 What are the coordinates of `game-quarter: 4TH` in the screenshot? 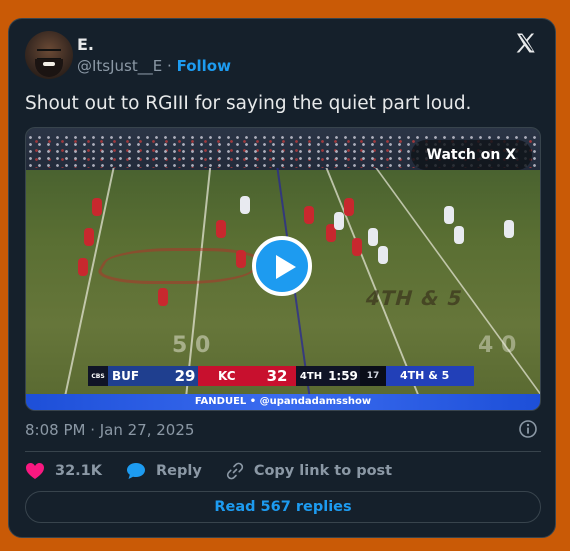 It's located at (311, 376).